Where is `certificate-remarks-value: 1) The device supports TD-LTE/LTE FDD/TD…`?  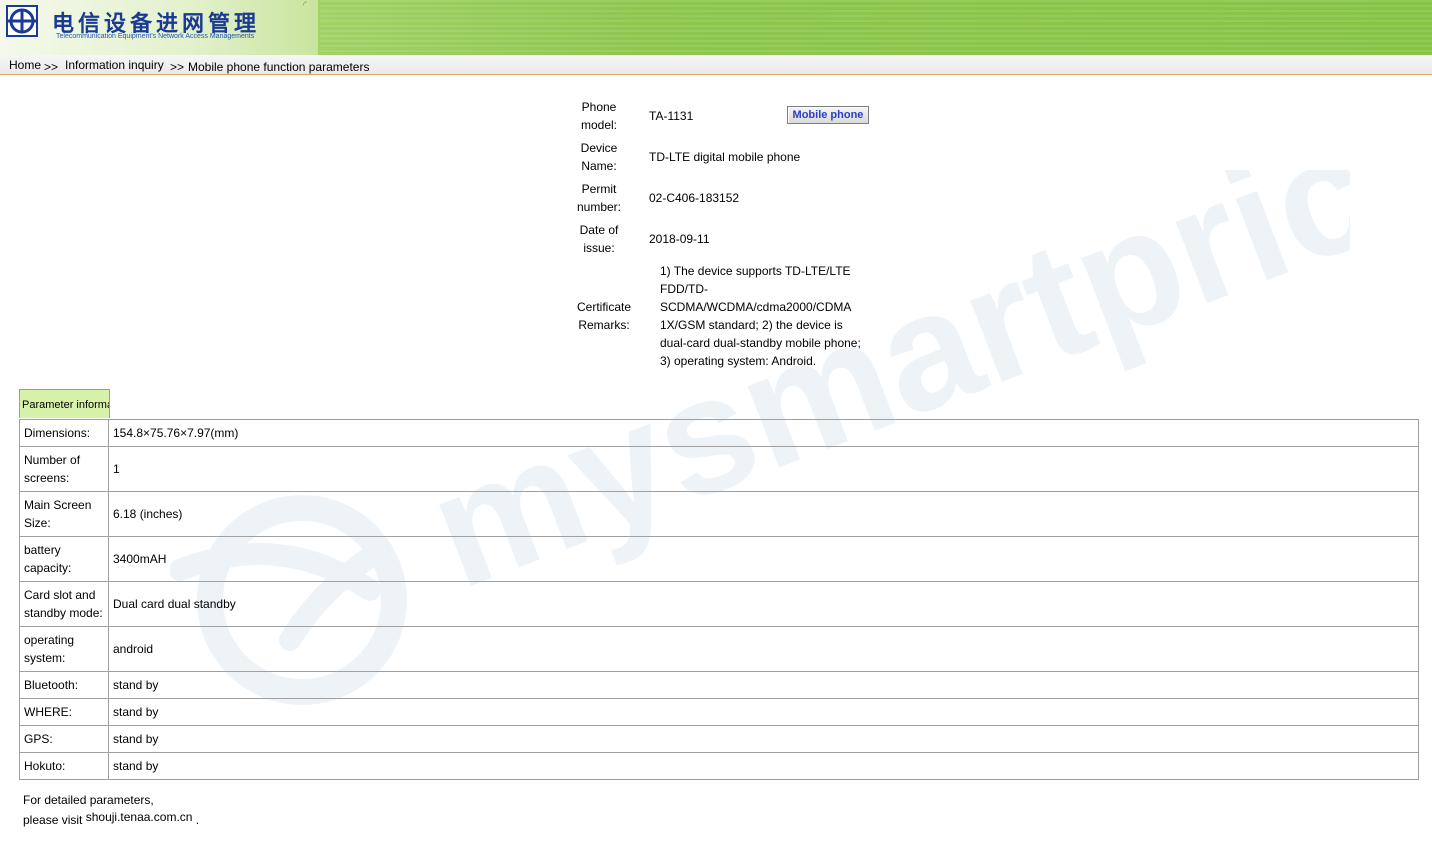 certificate-remarks-value: 1) The device supports TD-LTE/LTE FDD/TD… is located at coordinates (760, 316).